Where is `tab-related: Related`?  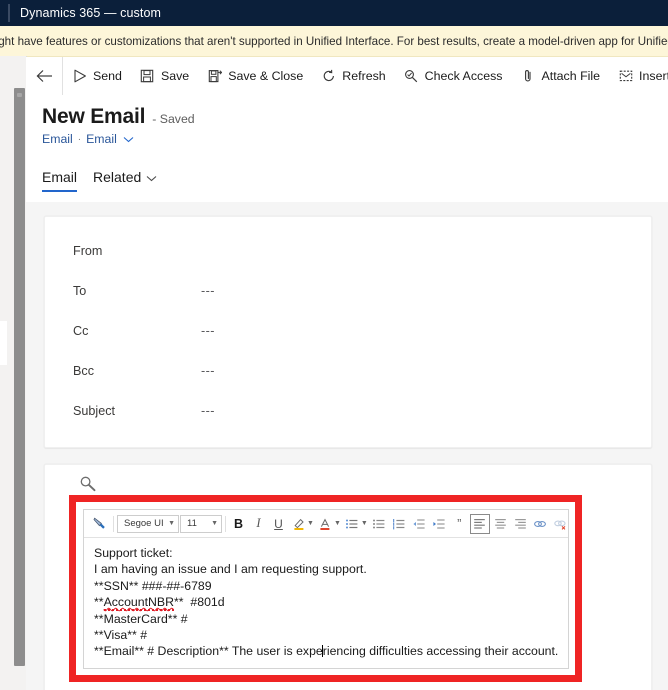
tab-related: Related is located at coordinates (125, 180).